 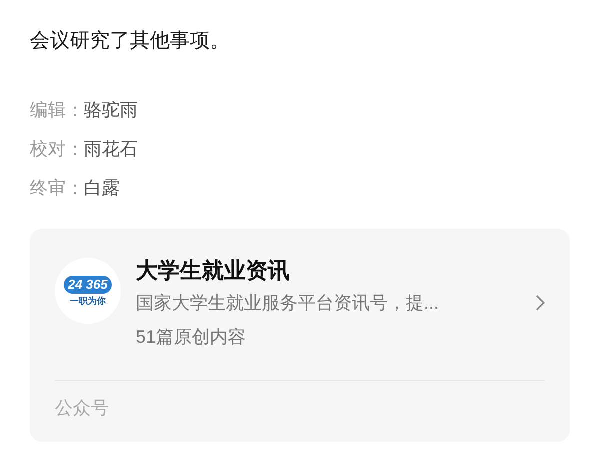 I want to click on credit-name: 骆驼雨, so click(x=111, y=110).